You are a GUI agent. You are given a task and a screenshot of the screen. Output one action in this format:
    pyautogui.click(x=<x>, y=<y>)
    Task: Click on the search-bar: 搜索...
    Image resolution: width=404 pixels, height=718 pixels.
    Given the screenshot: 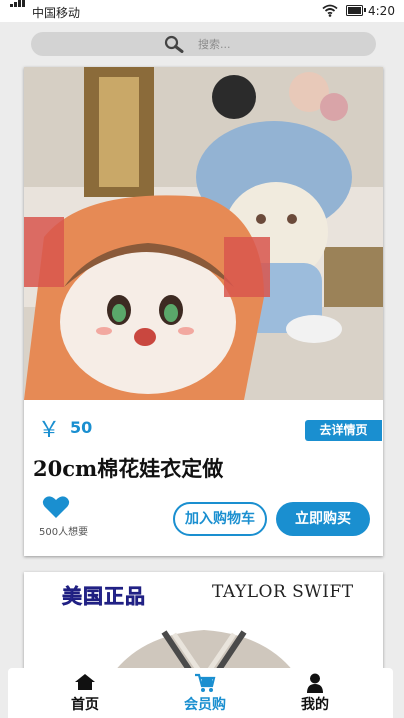 What is the action you would take?
    pyautogui.click(x=203, y=44)
    